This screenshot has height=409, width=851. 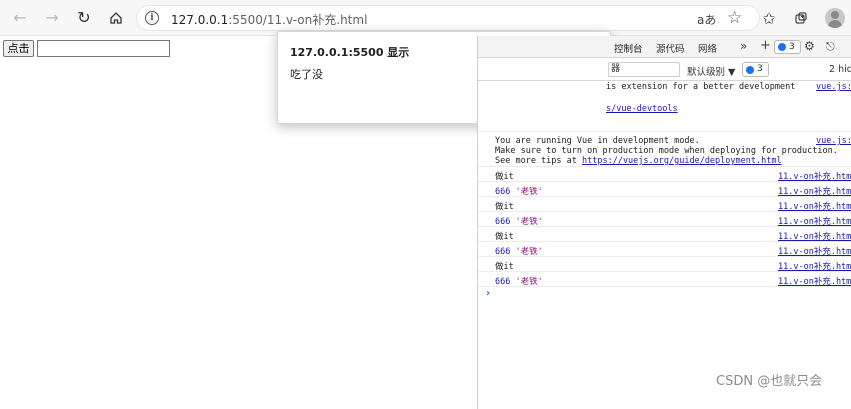 I want to click on watermark: CSDN @也就只会, so click(x=769, y=381).